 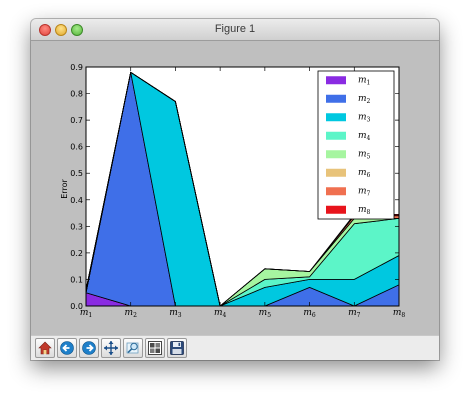 I want to click on zoom-button, so click(x=133, y=348).